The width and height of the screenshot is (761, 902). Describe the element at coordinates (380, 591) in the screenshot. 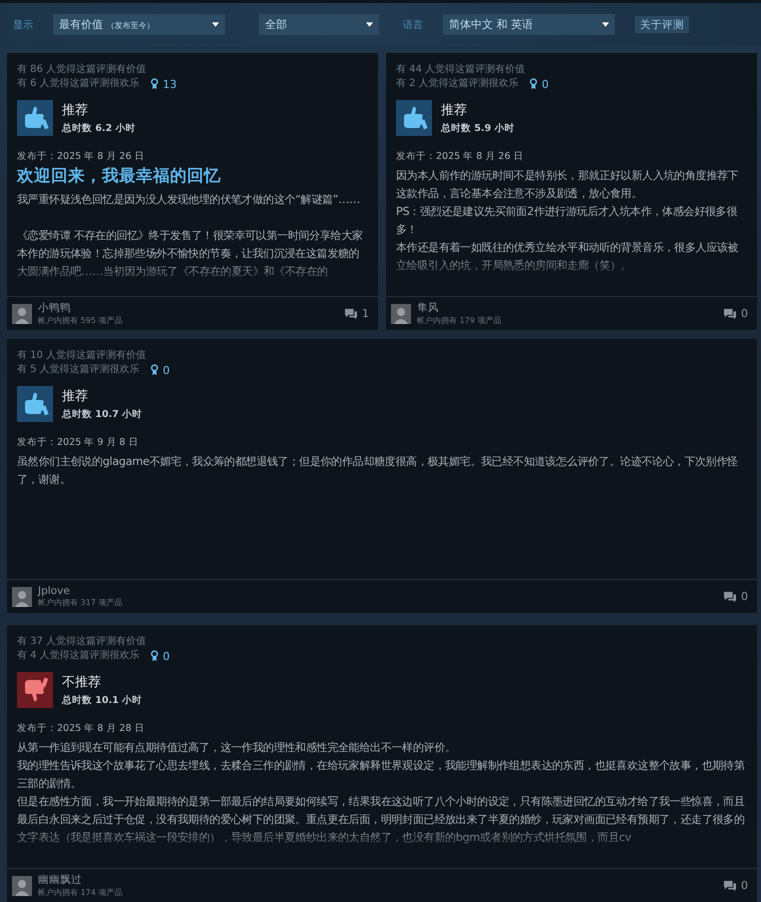

I see `author-name: Jplove` at that location.